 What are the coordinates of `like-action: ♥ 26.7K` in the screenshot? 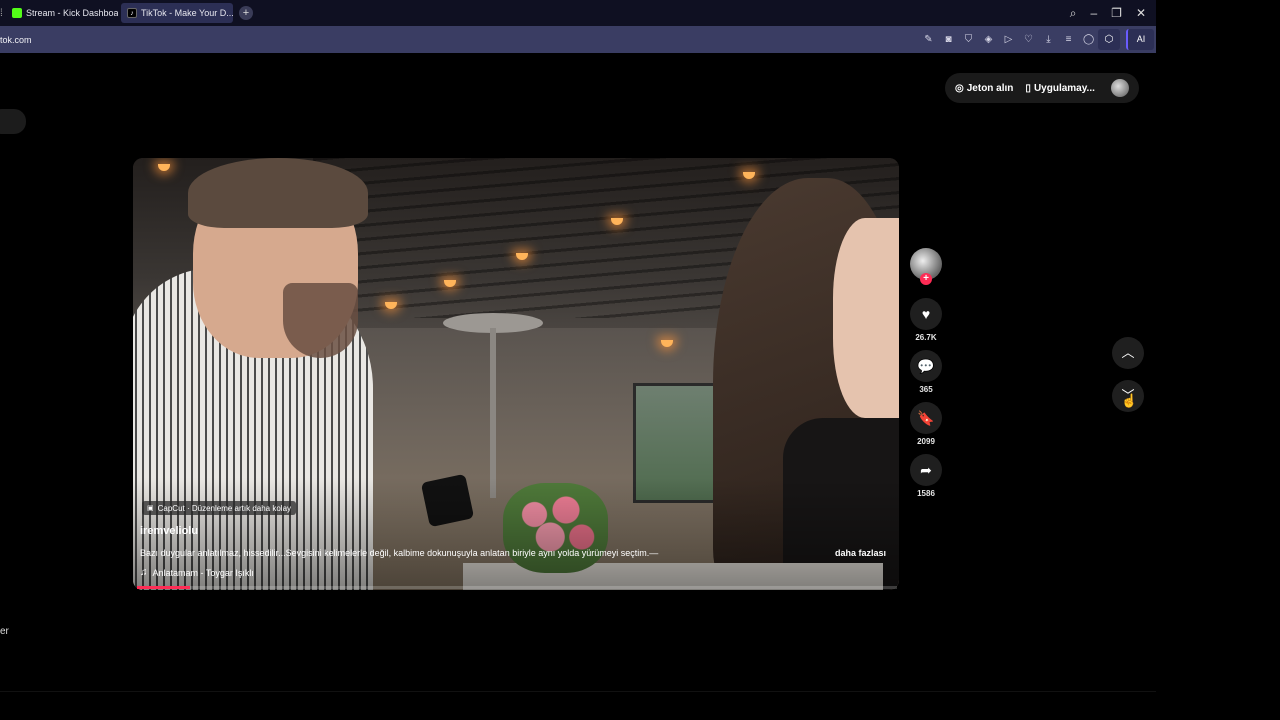 It's located at (926, 320).